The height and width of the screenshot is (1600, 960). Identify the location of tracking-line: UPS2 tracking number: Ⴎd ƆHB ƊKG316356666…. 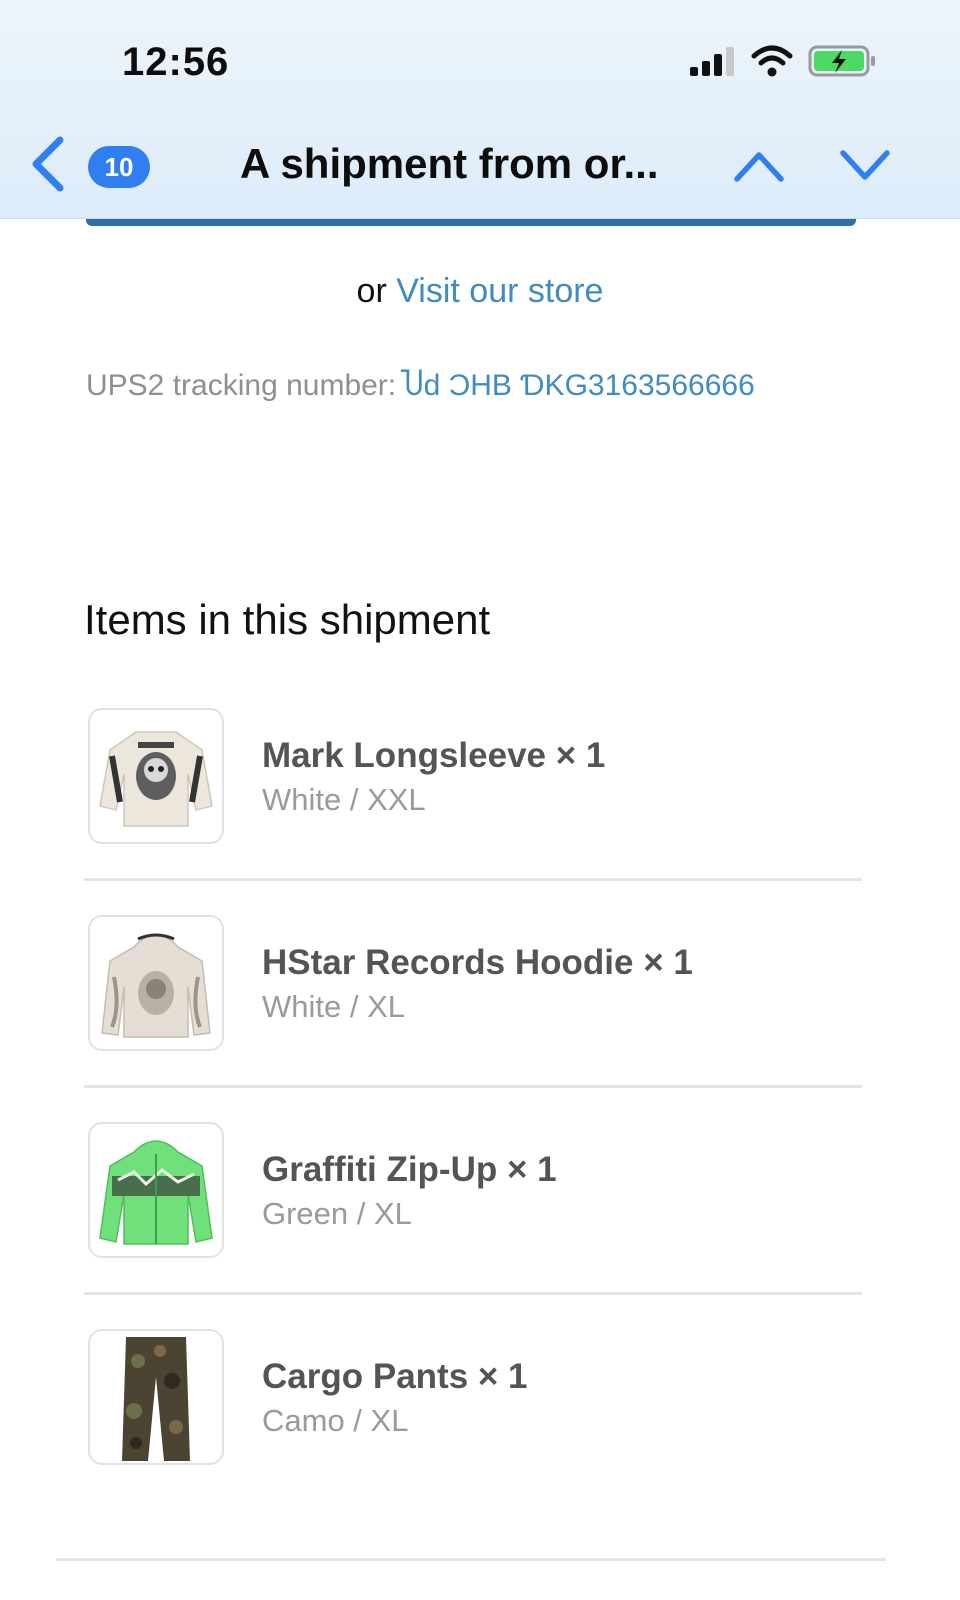
(420, 385).